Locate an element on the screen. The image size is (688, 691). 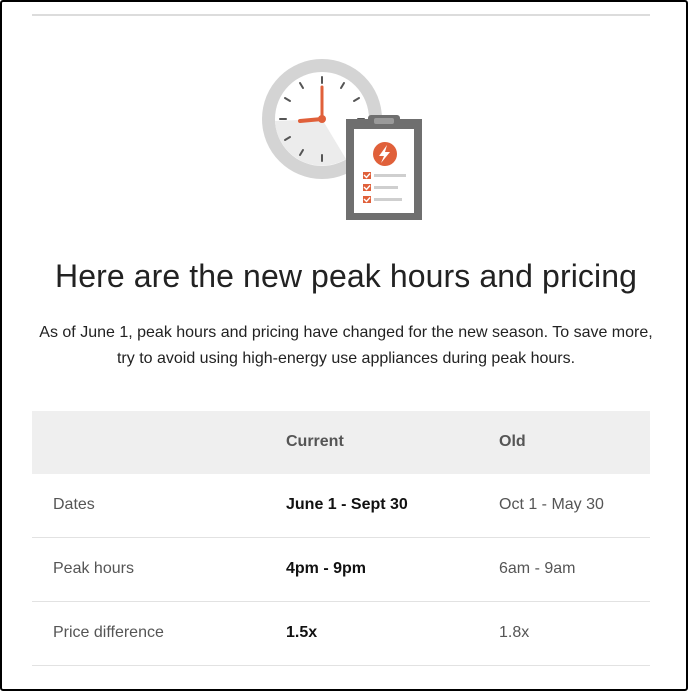
clipboard-icon is located at coordinates (384, 167).